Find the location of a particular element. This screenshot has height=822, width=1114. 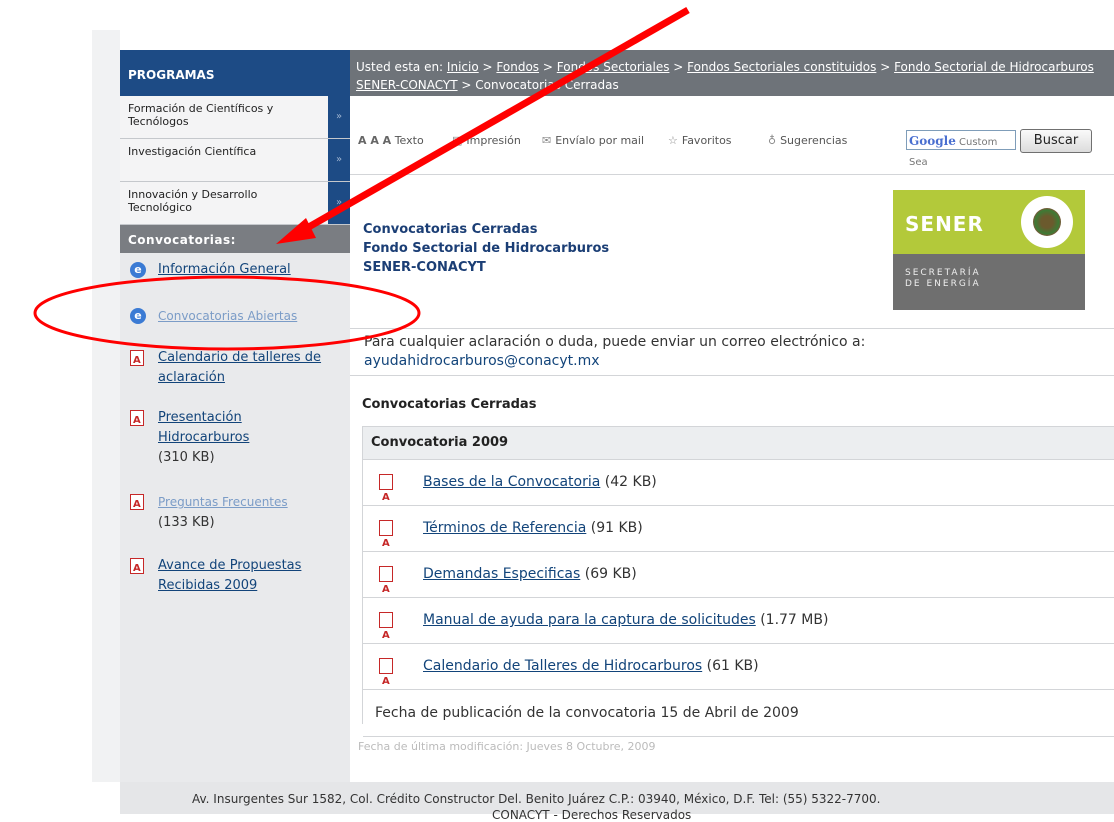

document-link: Bases de la Convocatoria is located at coordinates (511, 482).